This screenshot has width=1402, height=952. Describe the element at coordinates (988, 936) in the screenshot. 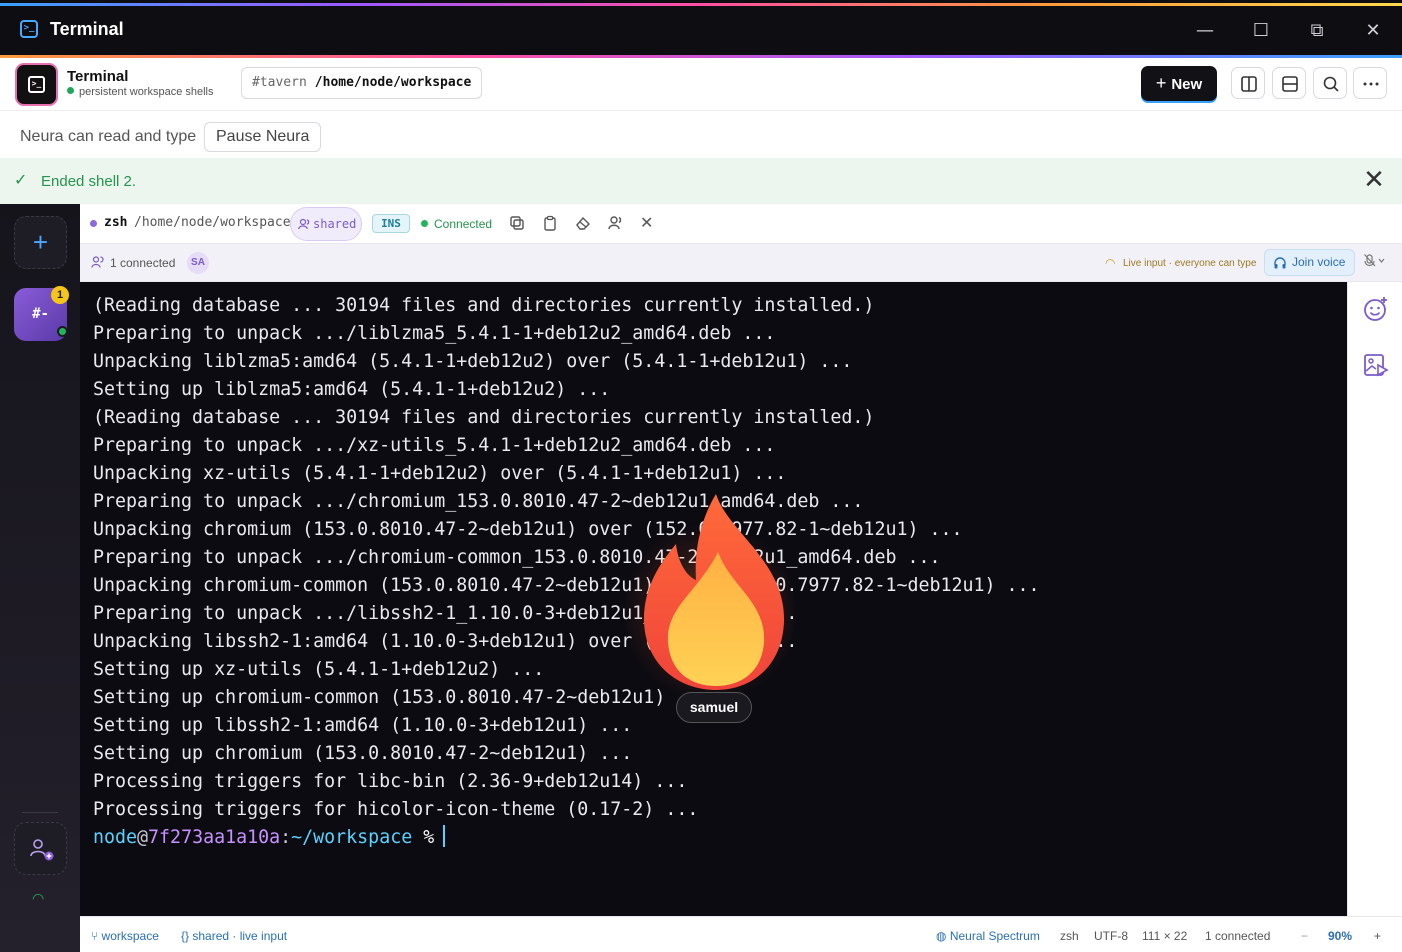

I see `theme-status: ◍ Neural Spectrum` at that location.